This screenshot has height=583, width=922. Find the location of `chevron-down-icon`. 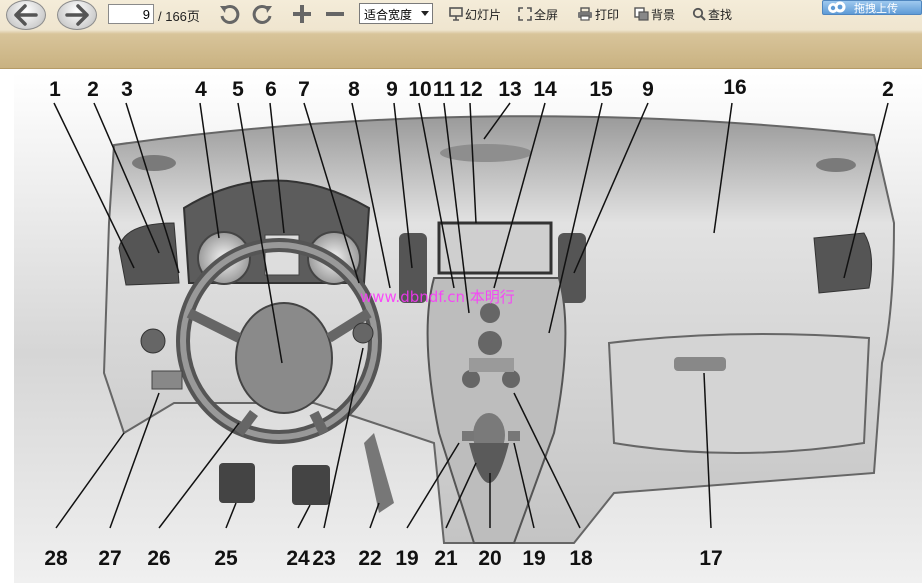

chevron-down-icon is located at coordinates (425, 13).